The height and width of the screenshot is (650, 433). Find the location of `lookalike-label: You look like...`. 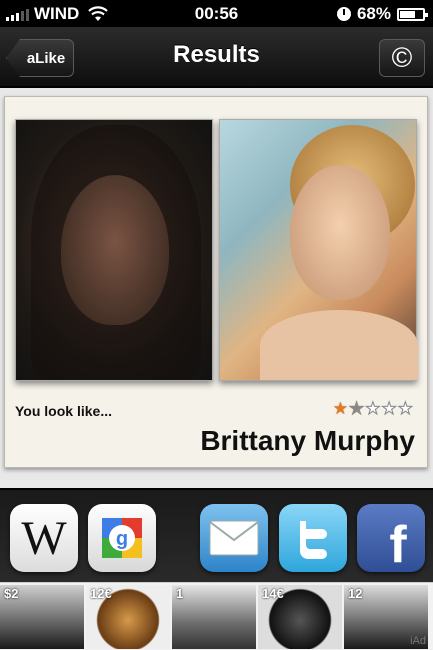

lookalike-label: You look like... is located at coordinates (63, 411).